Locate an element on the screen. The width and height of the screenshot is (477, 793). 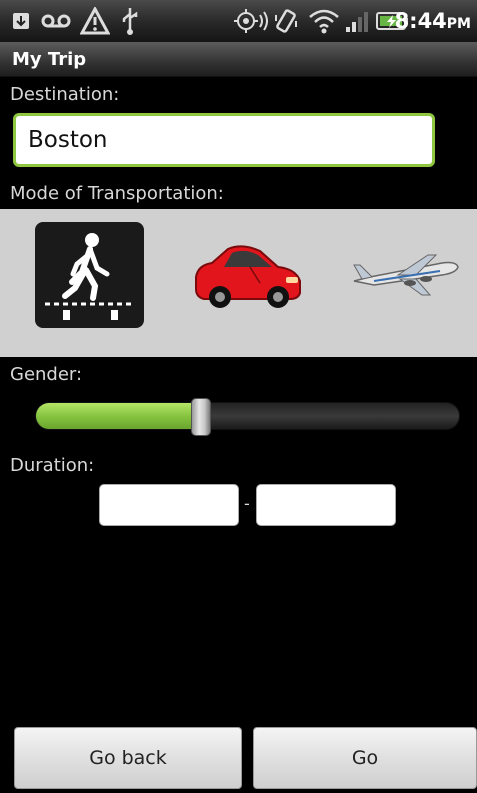
walk-icon is located at coordinates (89, 276).